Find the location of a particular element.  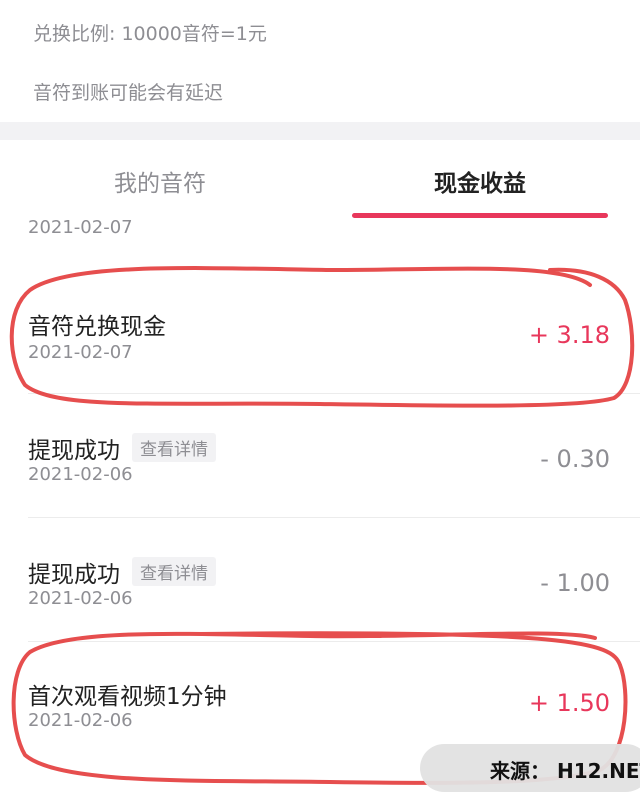

tab-bar: 我的音符 现金收益 is located at coordinates (320, 180).